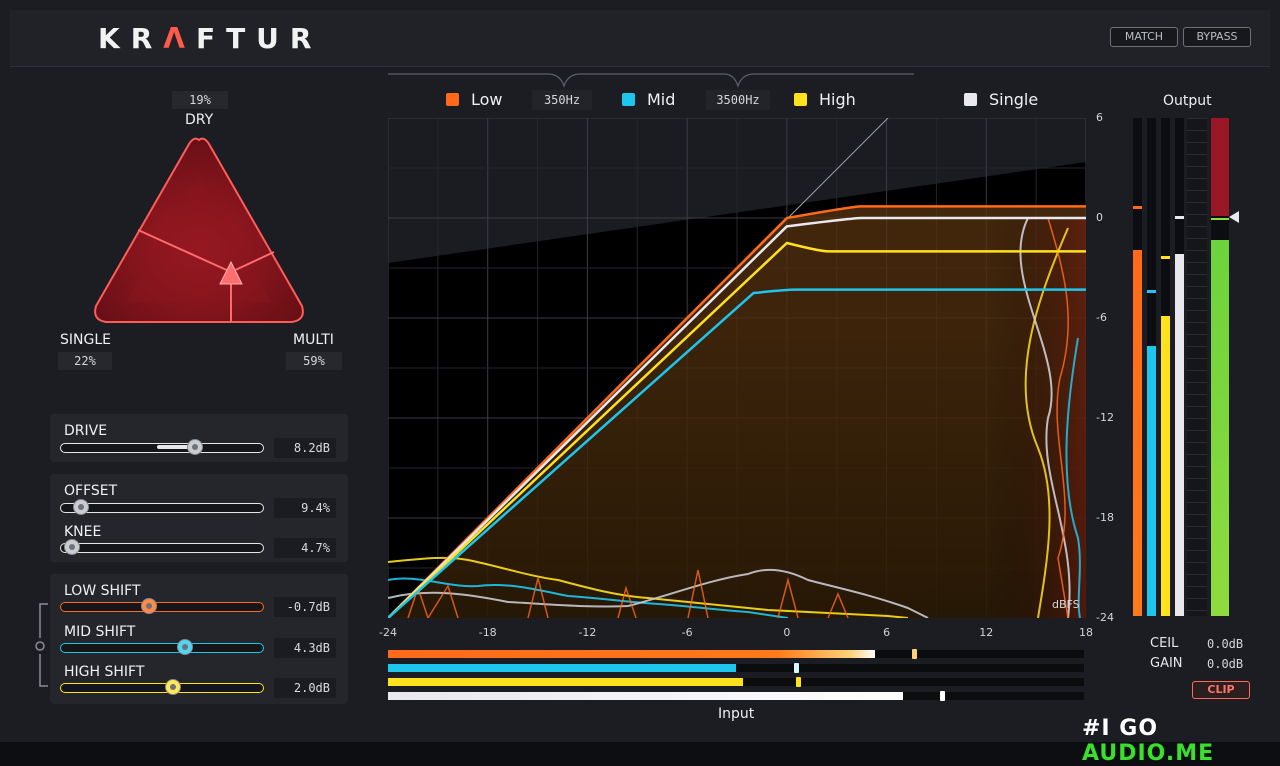 The height and width of the screenshot is (766, 1280). I want to click on drive-slider, so click(162, 447).